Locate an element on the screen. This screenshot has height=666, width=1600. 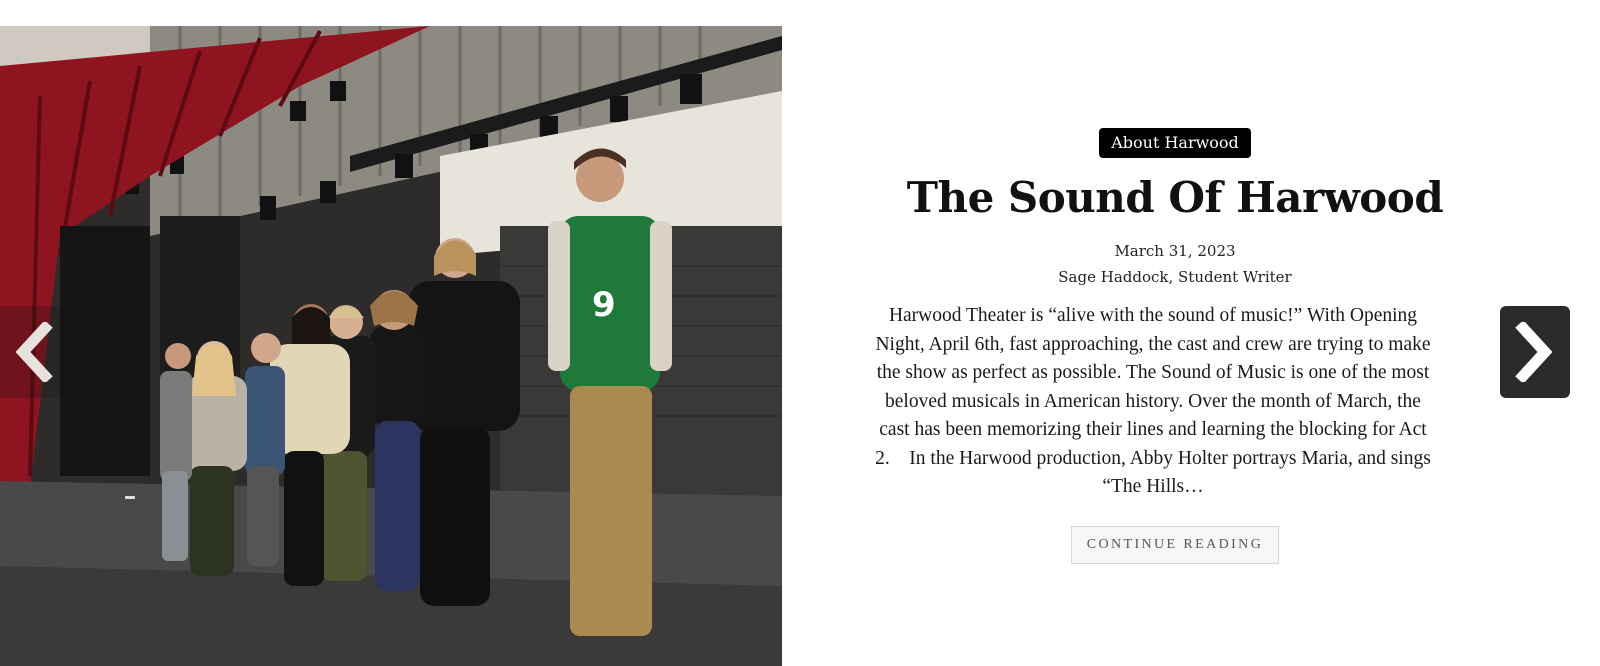
next-slide-button is located at coordinates (1535, 352).